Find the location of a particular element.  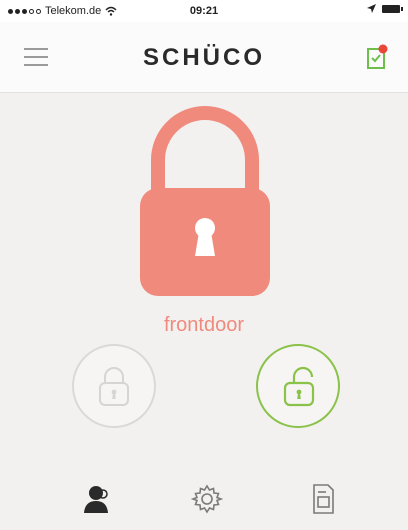

top-navigation-bar: SCHÜCO is located at coordinates (204, 57).